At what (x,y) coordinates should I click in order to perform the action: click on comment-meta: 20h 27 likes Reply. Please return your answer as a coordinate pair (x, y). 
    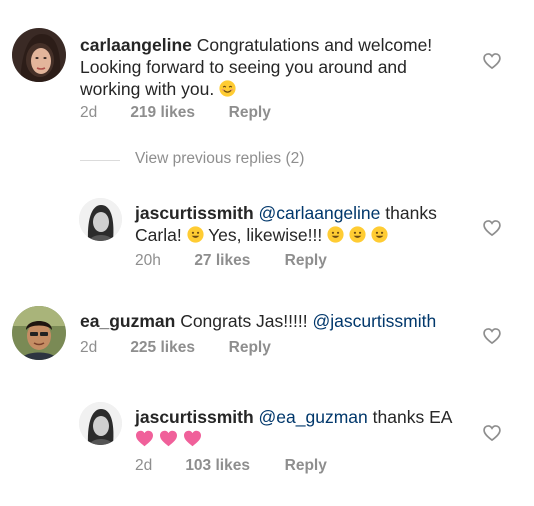
    Looking at the image, I should click on (231, 261).